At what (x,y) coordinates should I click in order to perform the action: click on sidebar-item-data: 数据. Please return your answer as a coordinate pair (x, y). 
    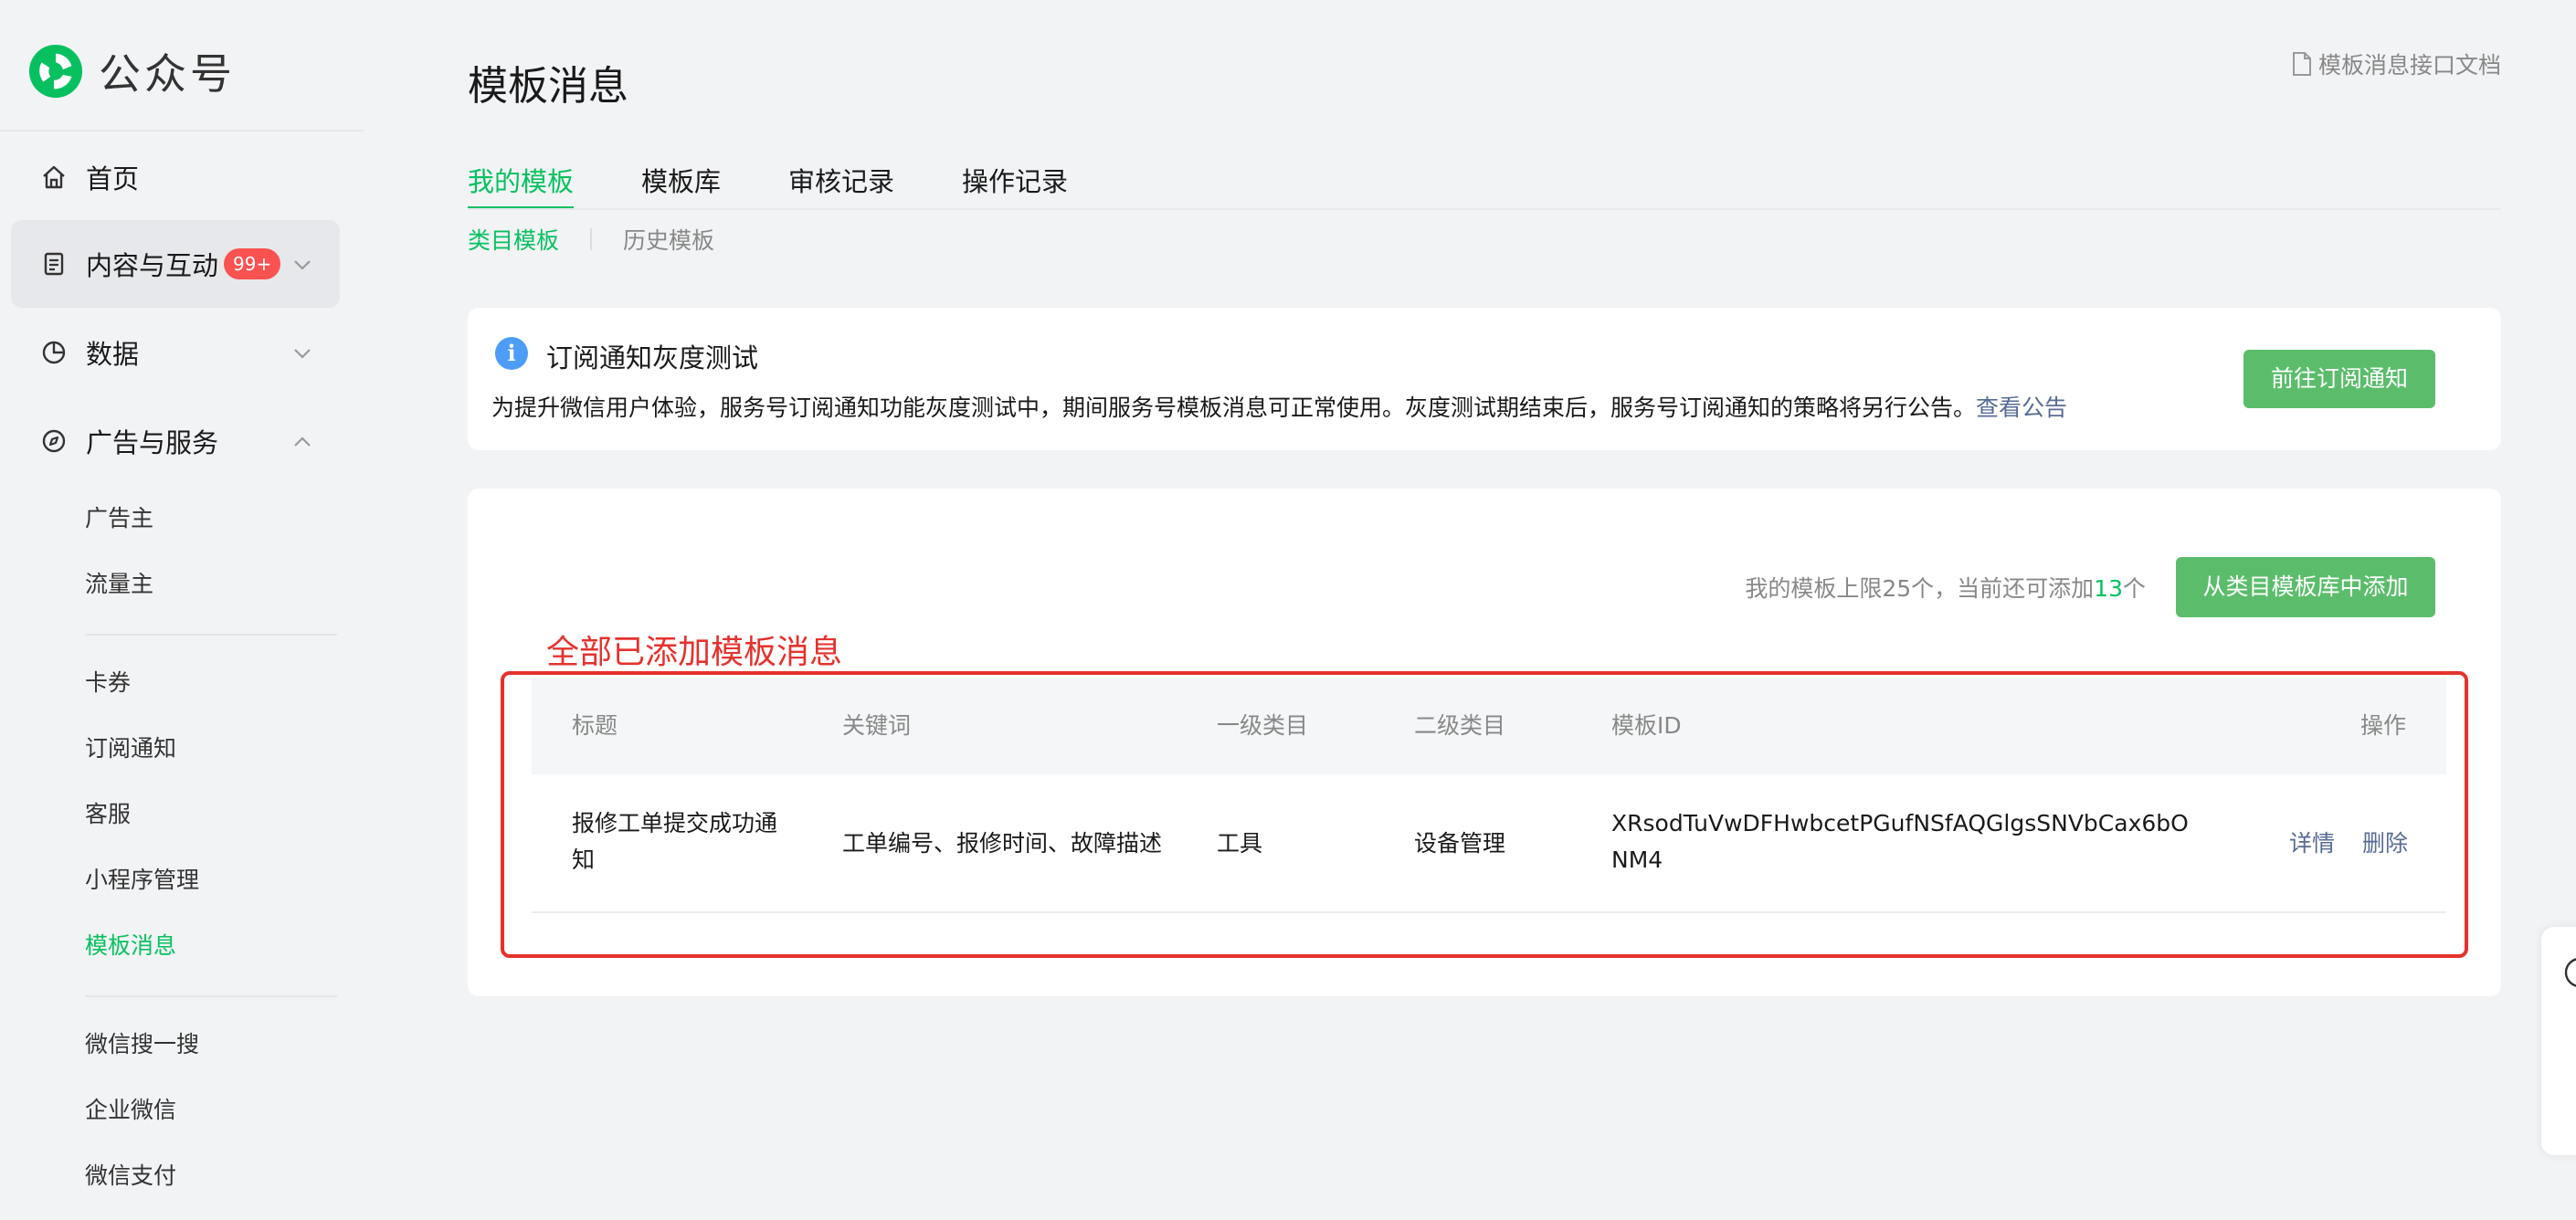
    Looking at the image, I should click on (175, 352).